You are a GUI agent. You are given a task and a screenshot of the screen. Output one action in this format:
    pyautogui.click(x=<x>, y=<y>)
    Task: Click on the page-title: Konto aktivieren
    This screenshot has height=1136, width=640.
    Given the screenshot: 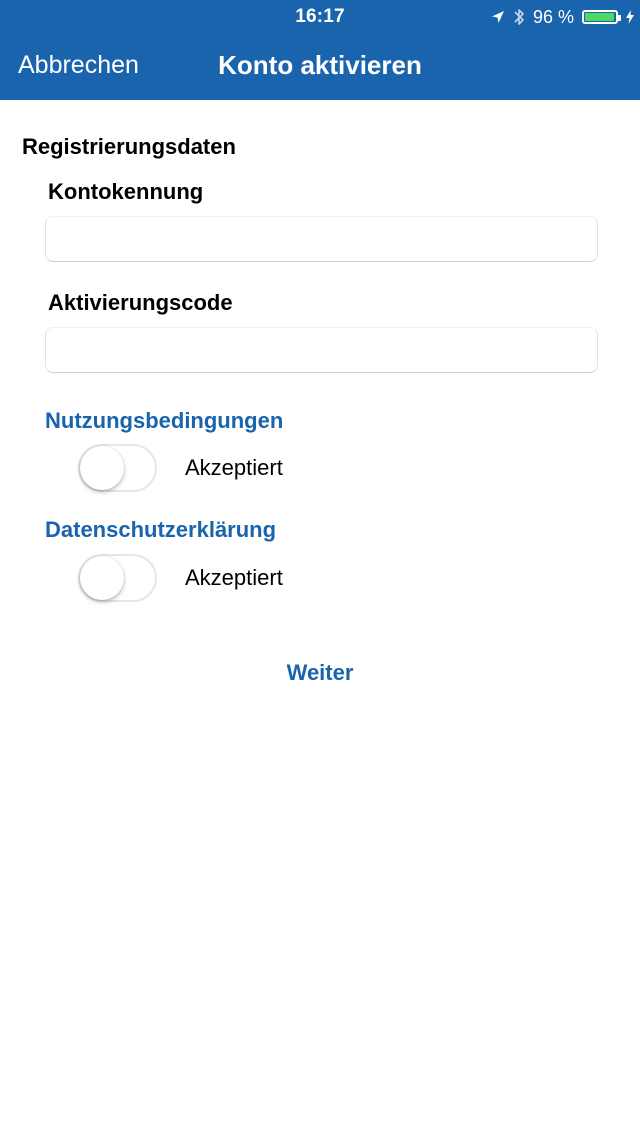 What is the action you would take?
    pyautogui.click(x=320, y=65)
    